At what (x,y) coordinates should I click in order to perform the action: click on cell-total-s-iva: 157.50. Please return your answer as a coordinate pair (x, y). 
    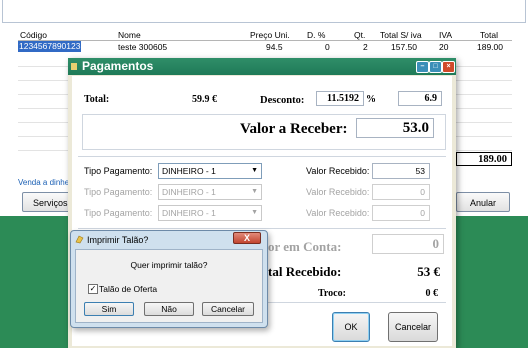
    Looking at the image, I should click on (404, 47).